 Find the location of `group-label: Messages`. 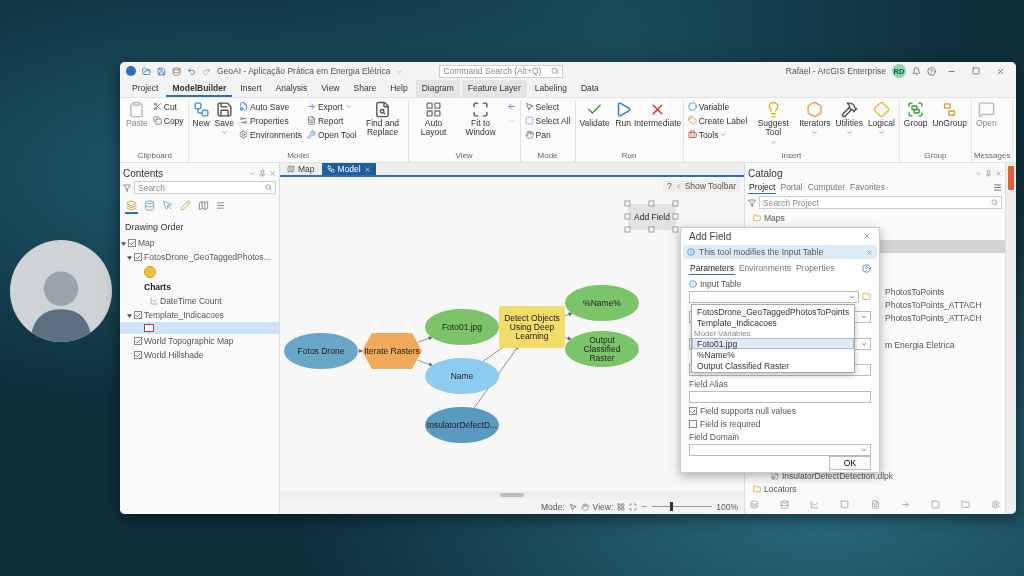

group-label: Messages is located at coordinates (992, 156).